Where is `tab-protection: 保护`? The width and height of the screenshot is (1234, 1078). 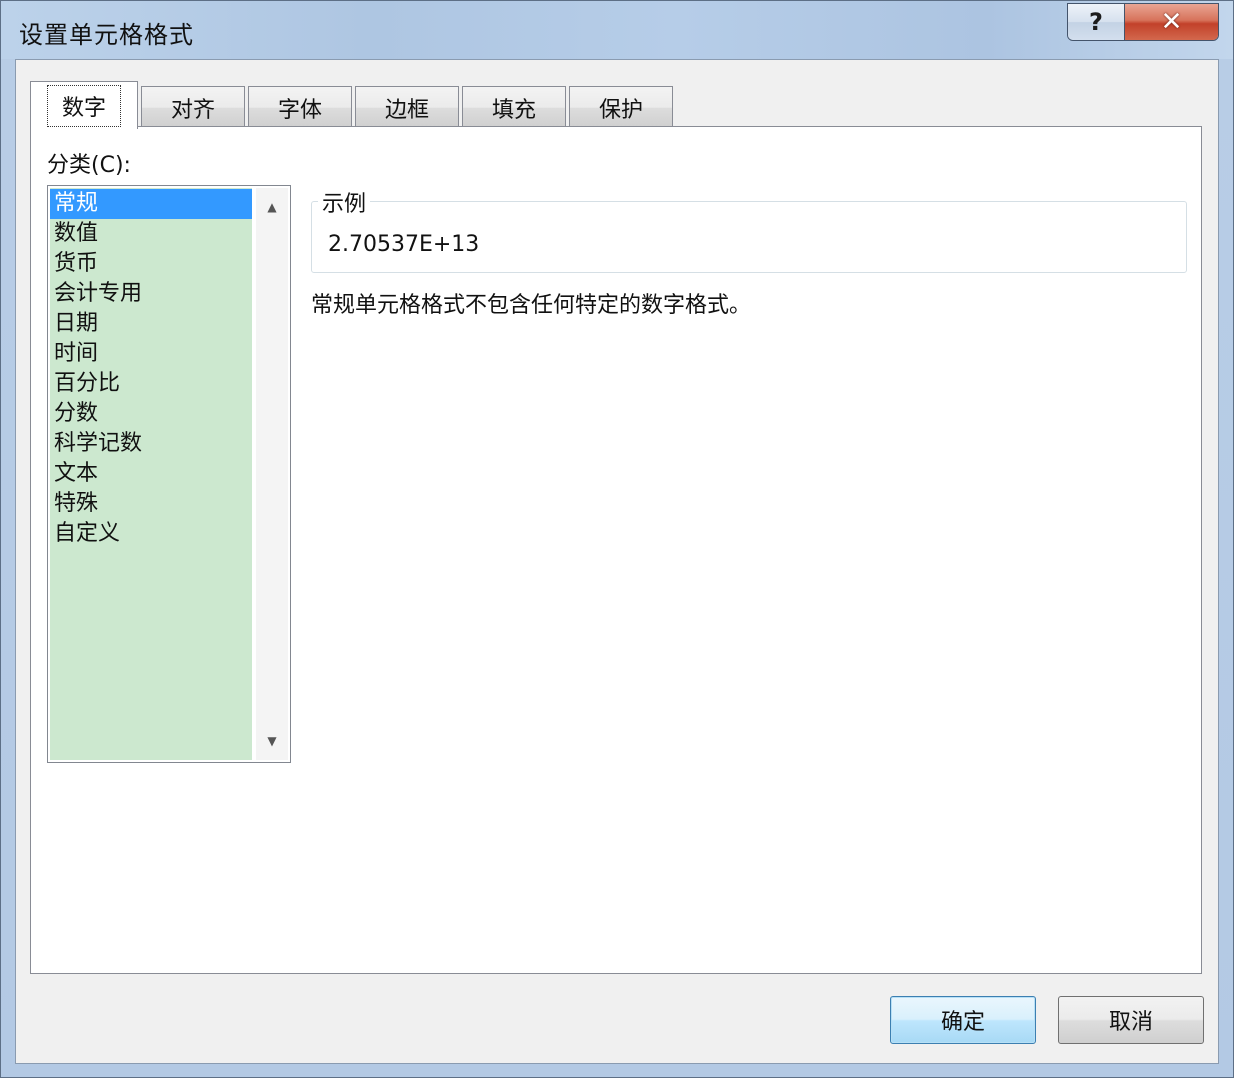 tab-protection: 保护 is located at coordinates (621, 107).